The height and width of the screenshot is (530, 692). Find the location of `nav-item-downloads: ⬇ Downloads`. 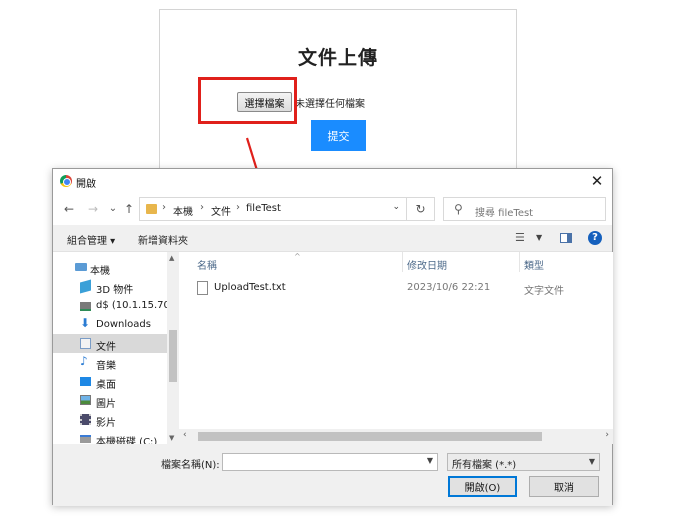

nav-item-downloads: ⬇ Downloads is located at coordinates (110, 324).